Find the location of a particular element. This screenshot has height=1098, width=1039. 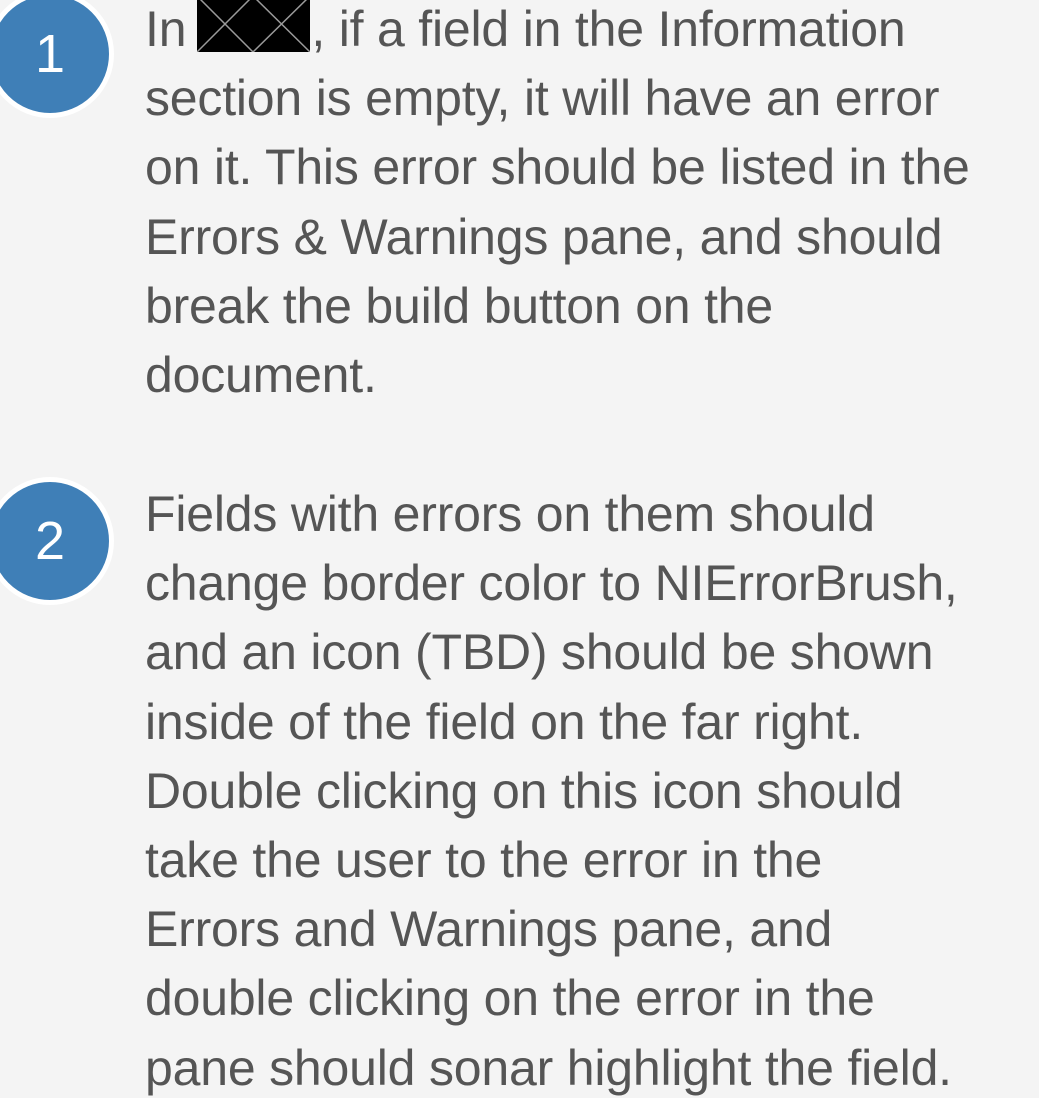

step-1-line-2: section is empty, it will have an error is located at coordinates (542, 98).